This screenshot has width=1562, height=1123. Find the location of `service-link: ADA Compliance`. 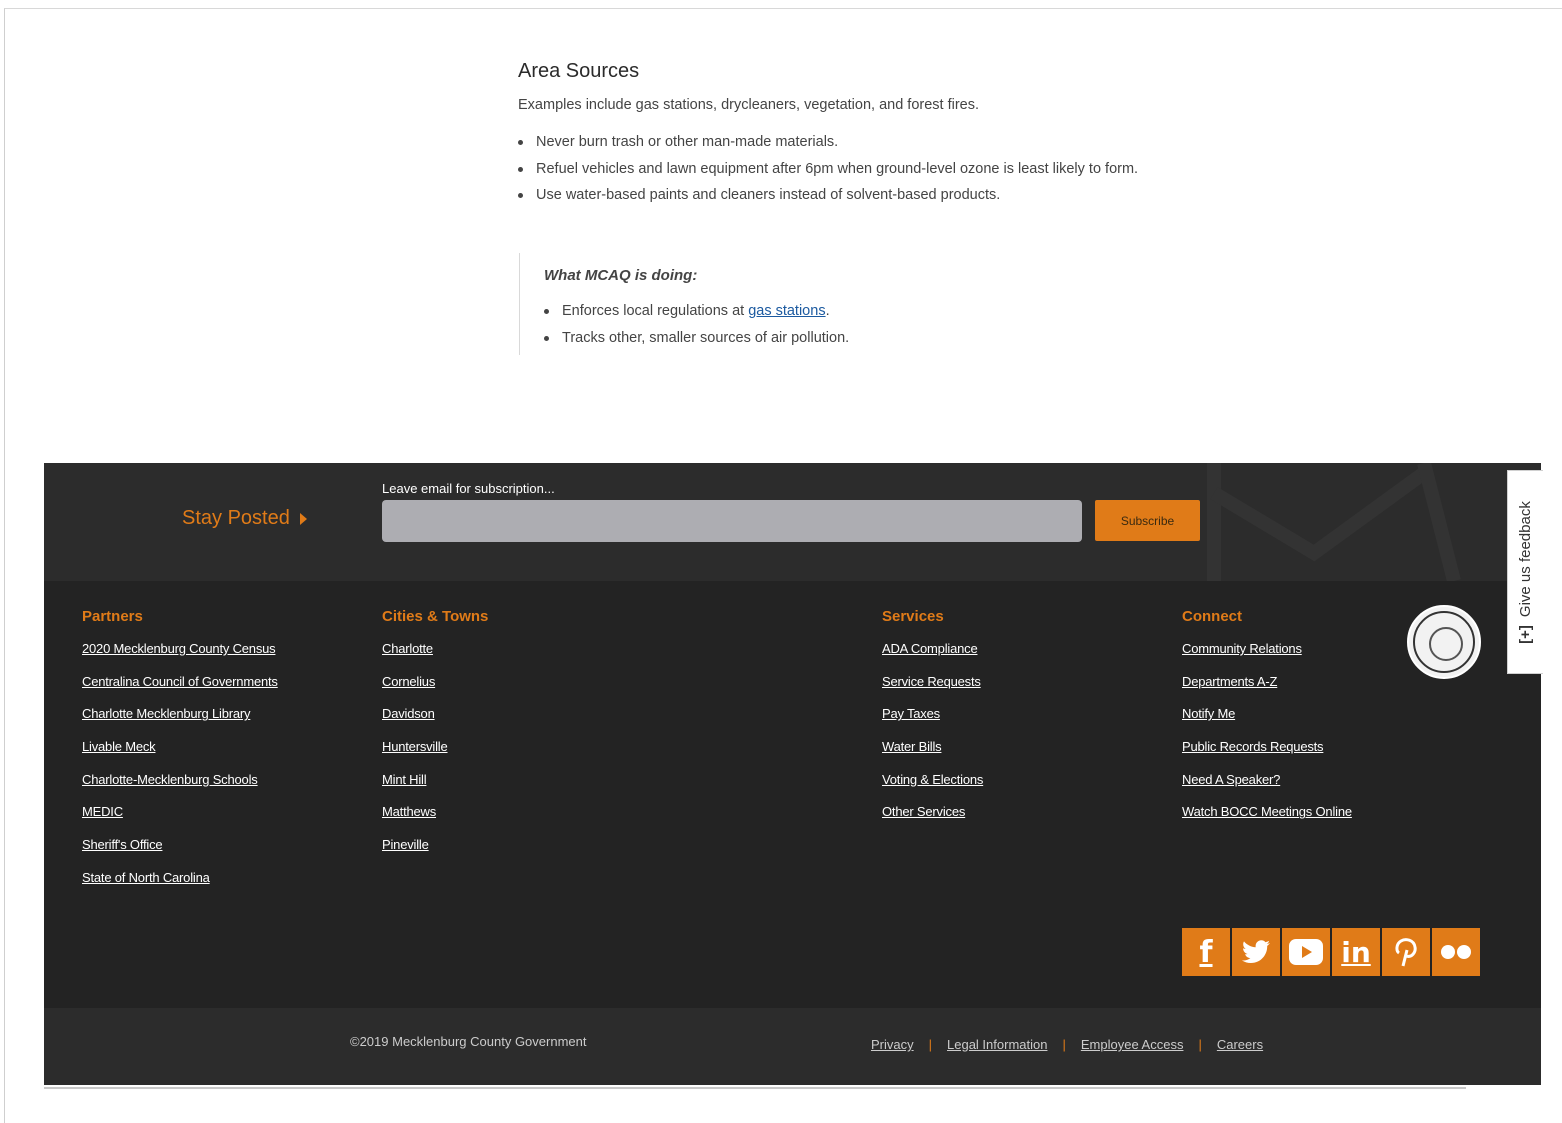

service-link: ADA Compliance is located at coordinates (932, 648).